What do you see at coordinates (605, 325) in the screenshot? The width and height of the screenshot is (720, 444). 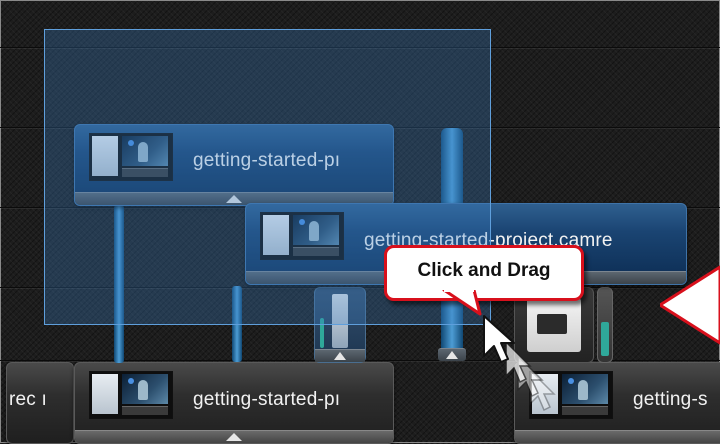 I see `media-marker` at bounding box center [605, 325].